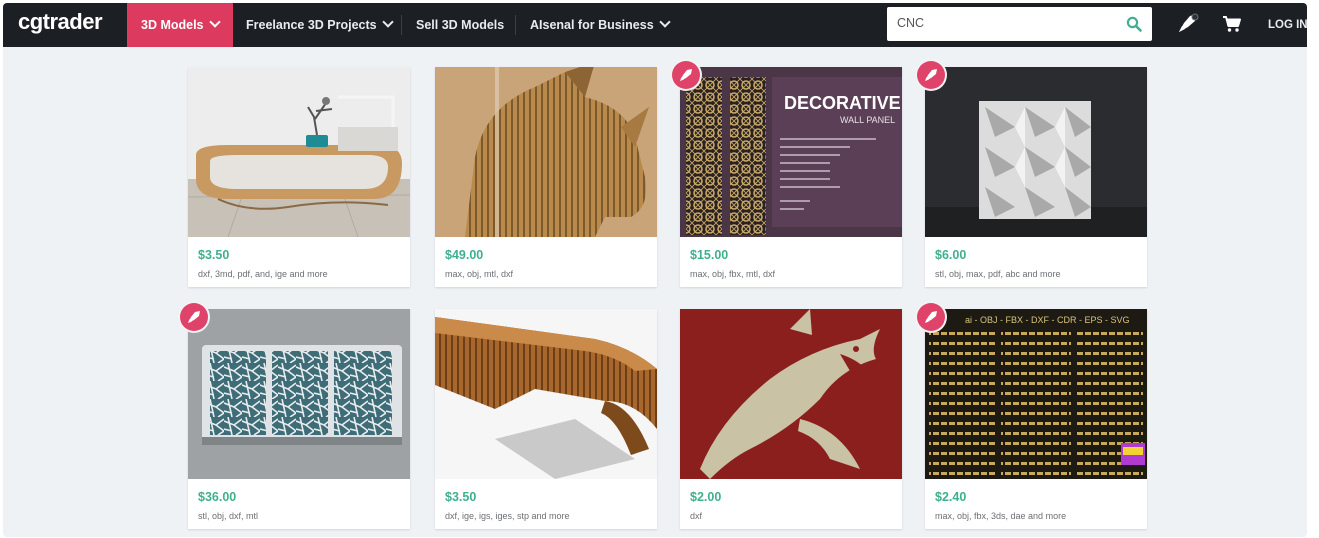  Describe the element at coordinates (311, 25) in the screenshot. I see `nav-freelance-label: Freelance 3D Projects` at that location.